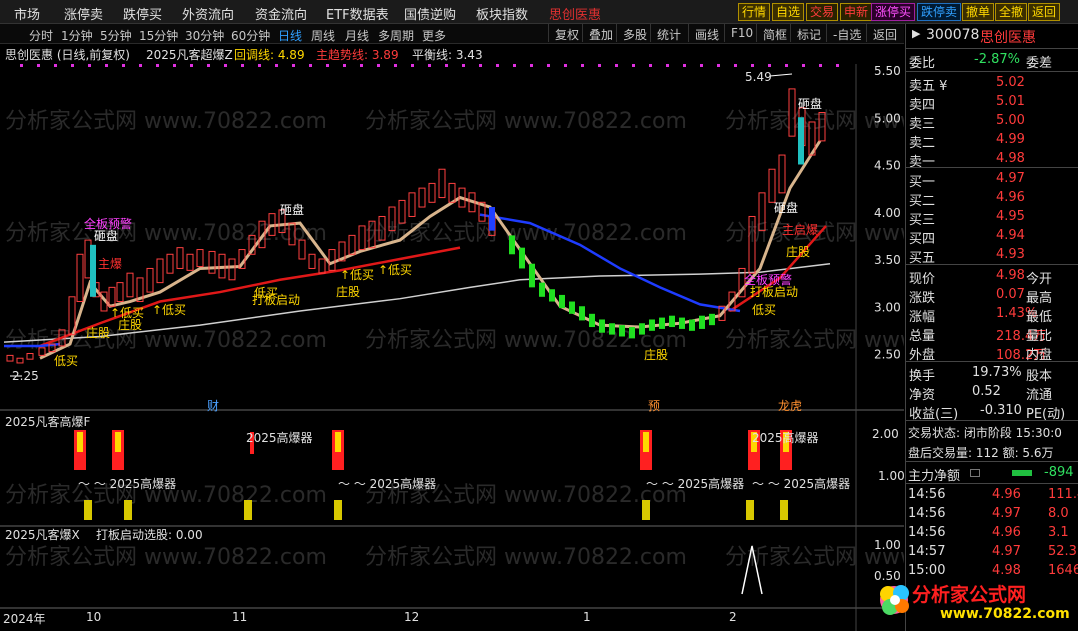 The height and width of the screenshot is (631, 1078). I want to click on tick-time: 14:56, so click(927, 532).